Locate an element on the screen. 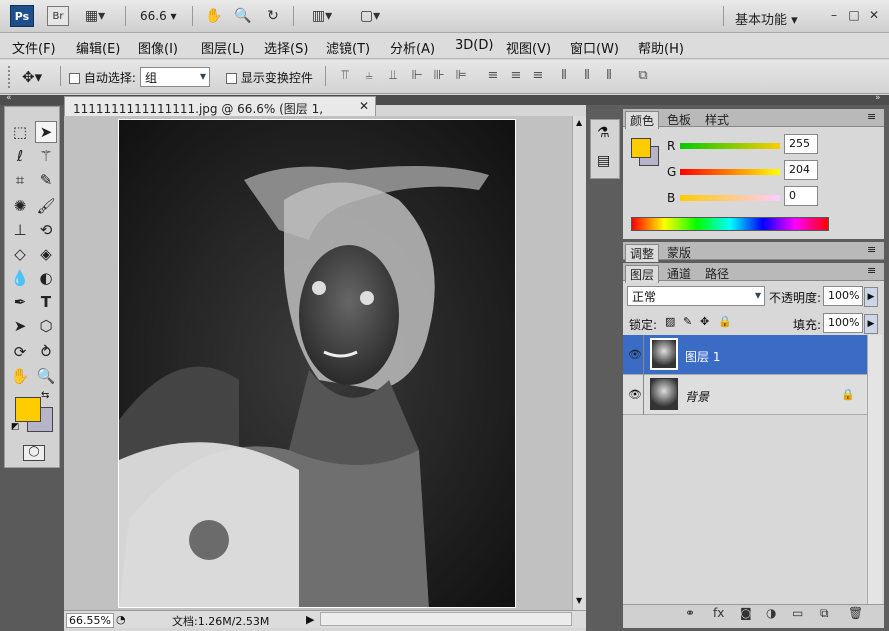 This screenshot has height=631, width=889. menu-file: 文件(F) is located at coordinates (34, 47).